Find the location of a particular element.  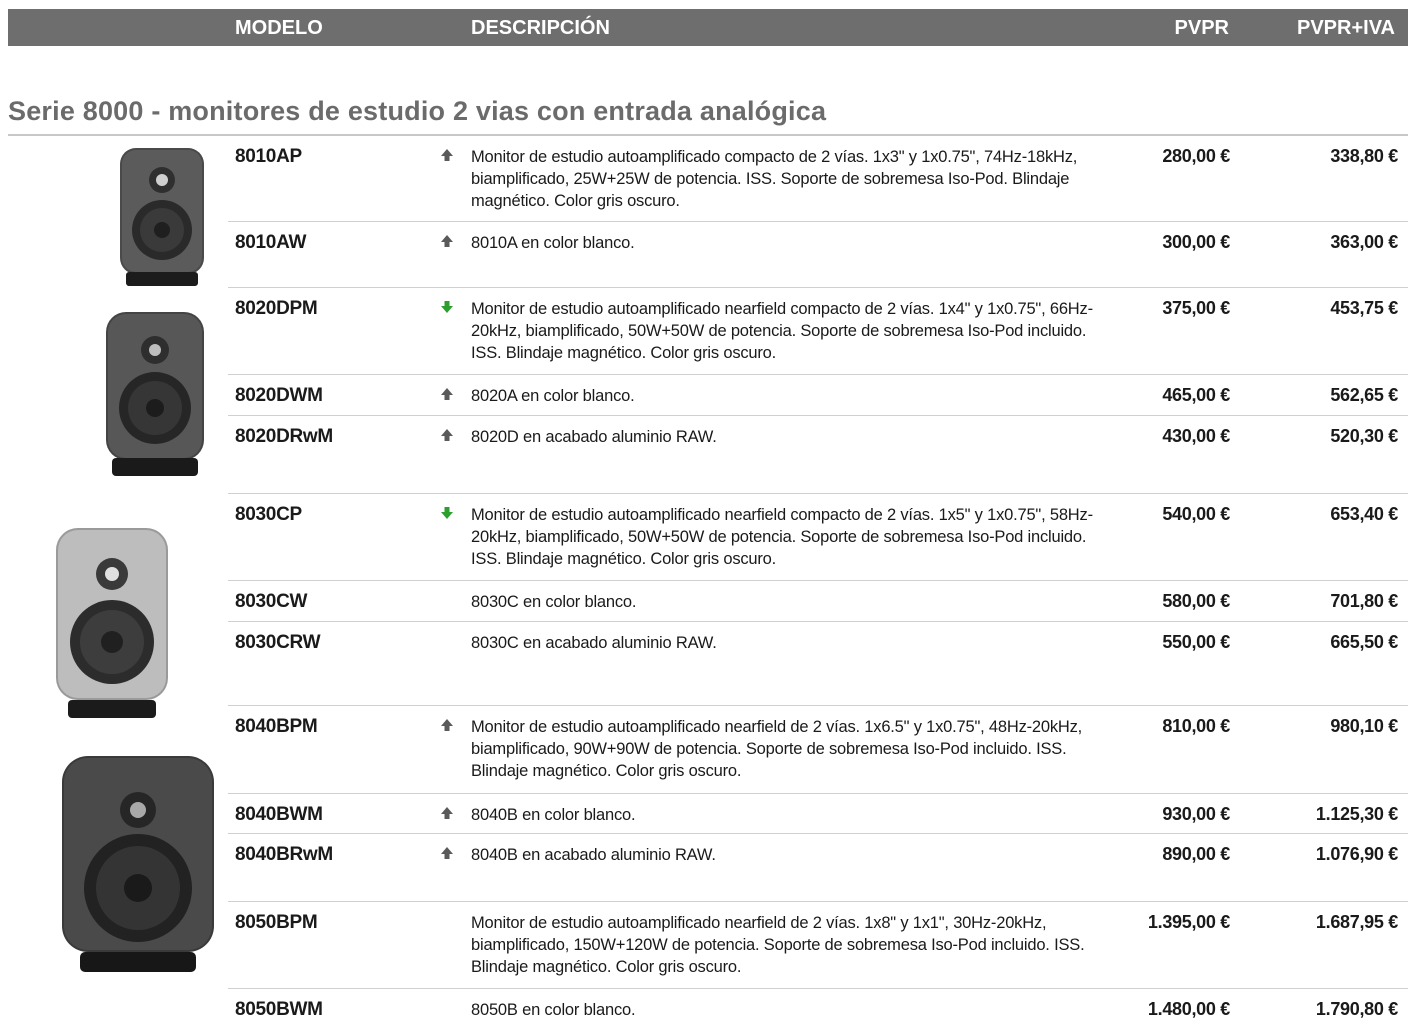

header-pvpr-iva: PVPR+IVA is located at coordinates (1346, 28).